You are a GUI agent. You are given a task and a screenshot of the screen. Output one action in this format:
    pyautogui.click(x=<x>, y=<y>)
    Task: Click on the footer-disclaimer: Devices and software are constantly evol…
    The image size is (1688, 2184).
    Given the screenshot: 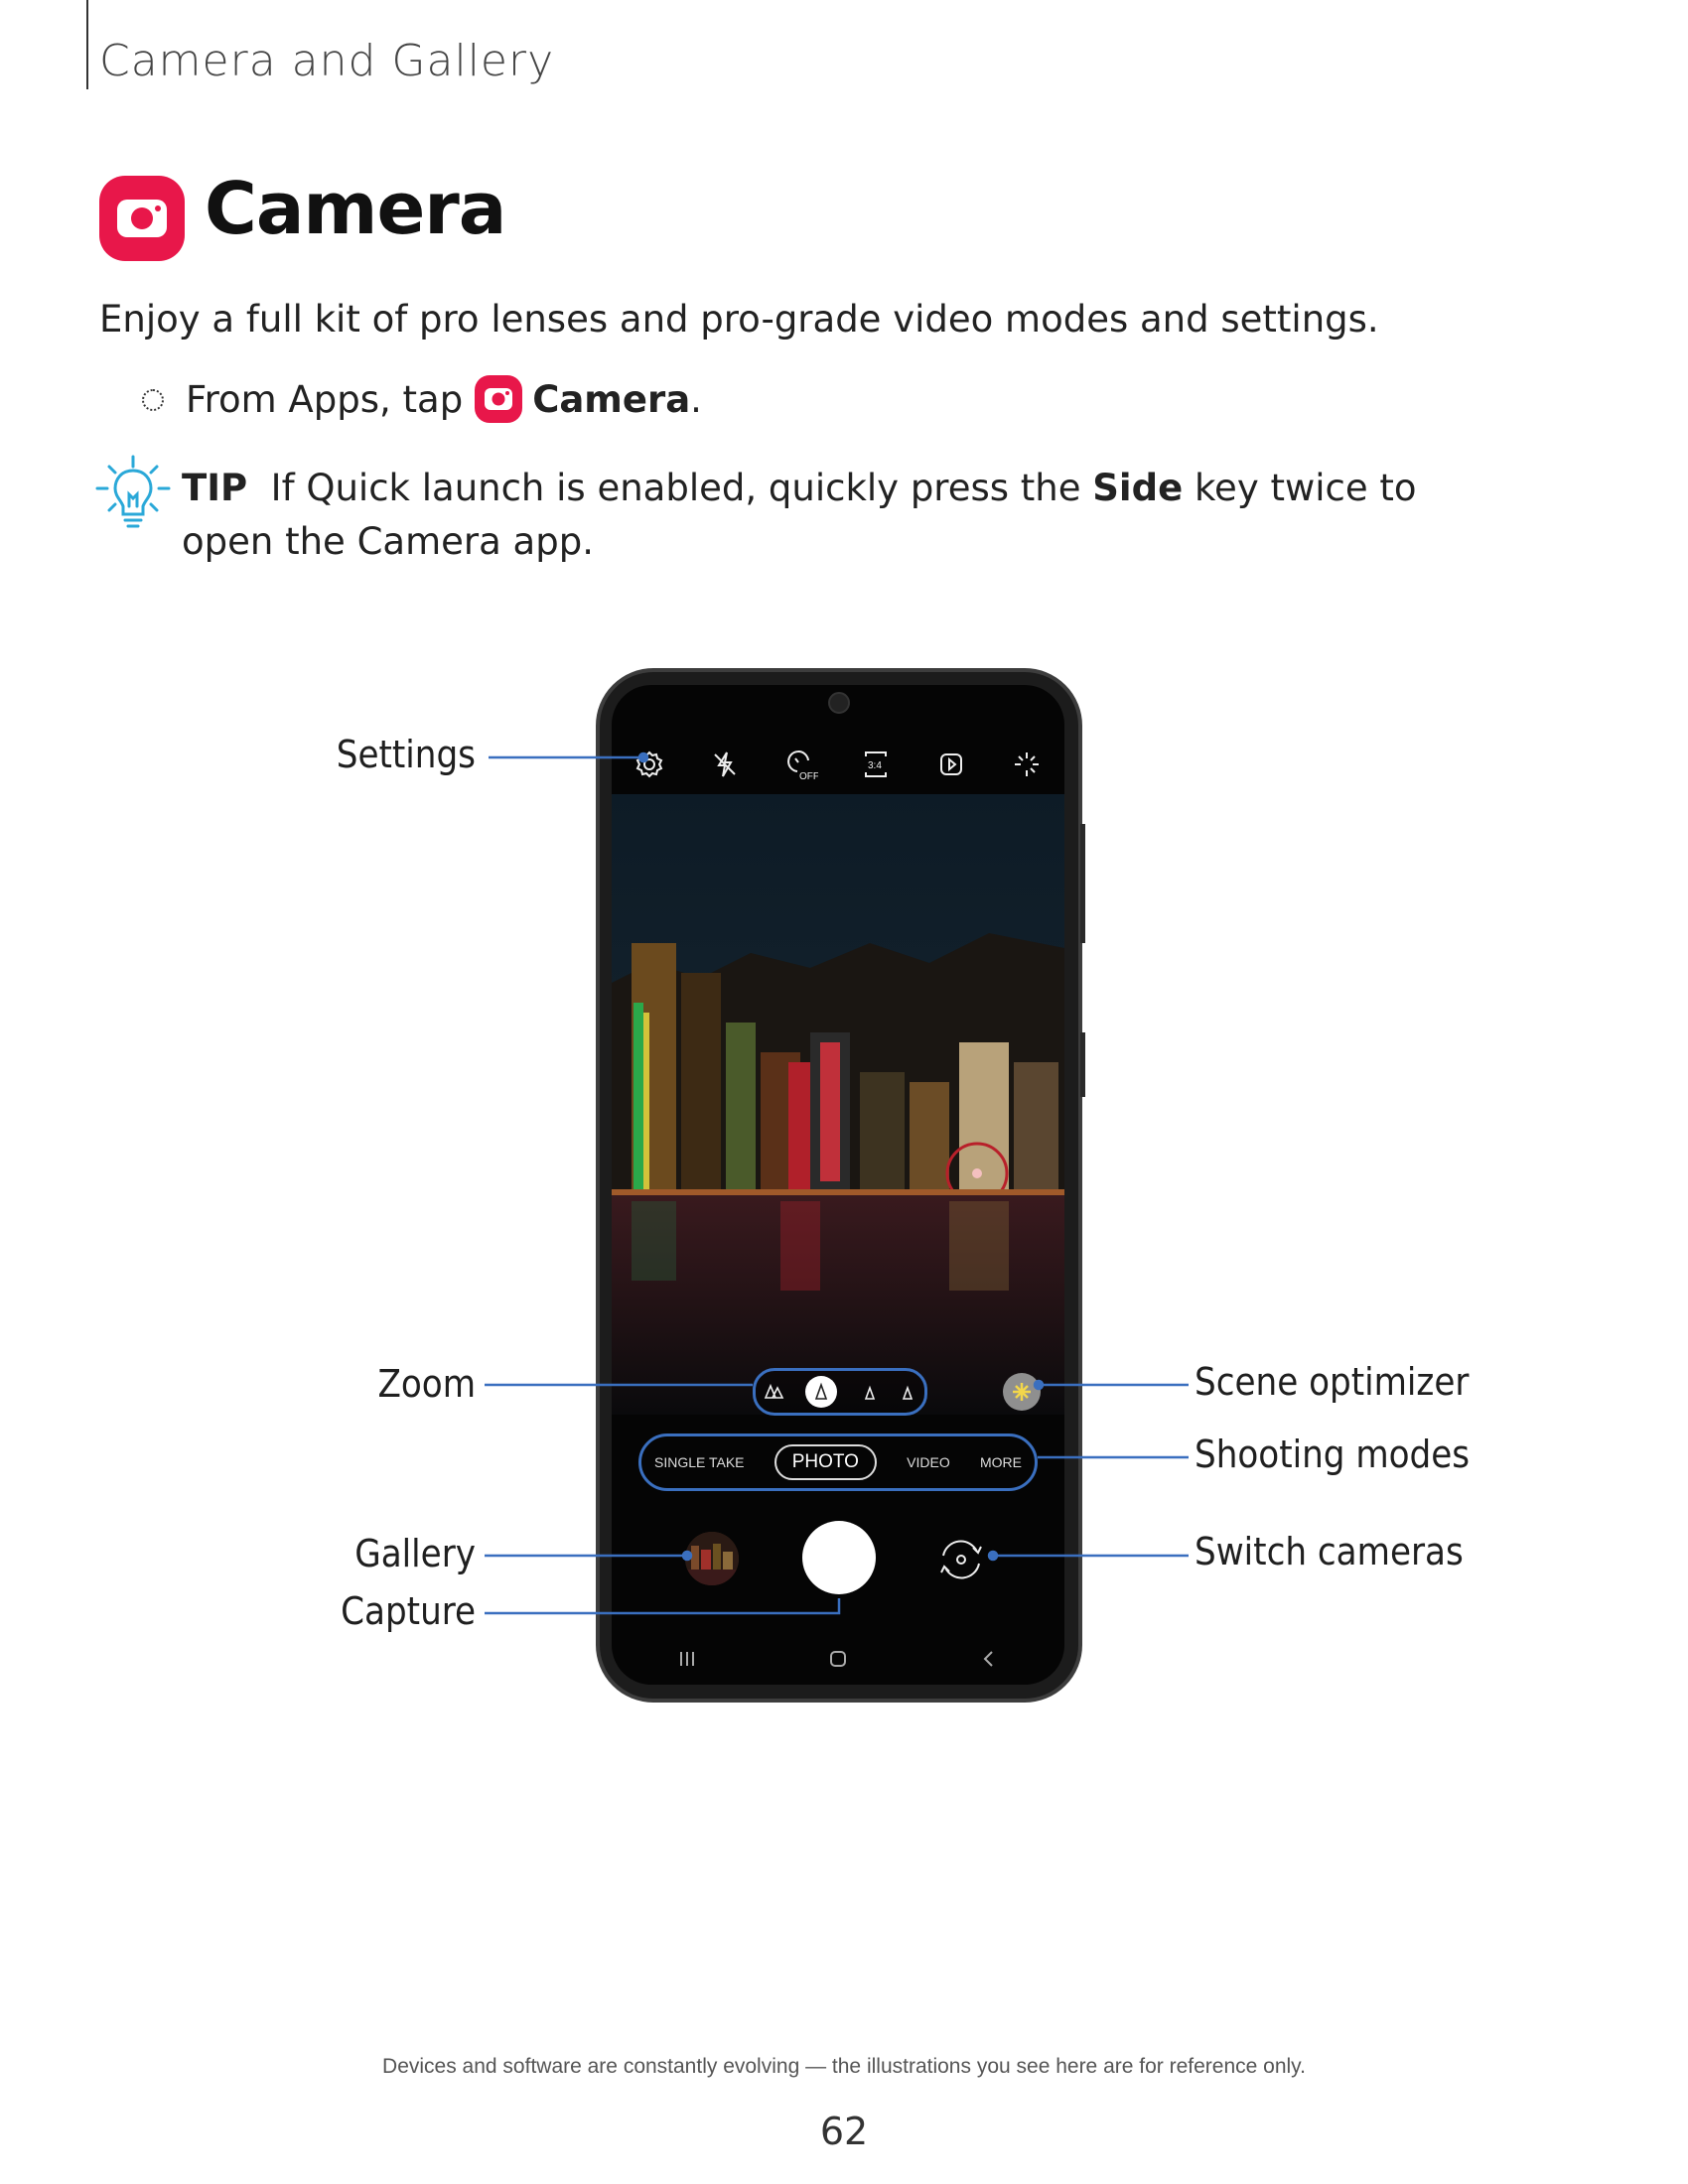 What is the action you would take?
    pyautogui.click(x=844, y=2066)
    